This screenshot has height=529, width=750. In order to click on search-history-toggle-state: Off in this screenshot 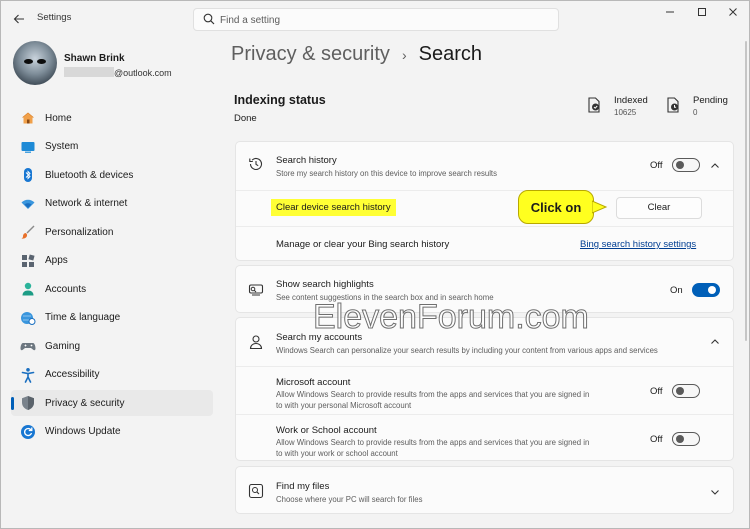, I will do `click(656, 165)`.